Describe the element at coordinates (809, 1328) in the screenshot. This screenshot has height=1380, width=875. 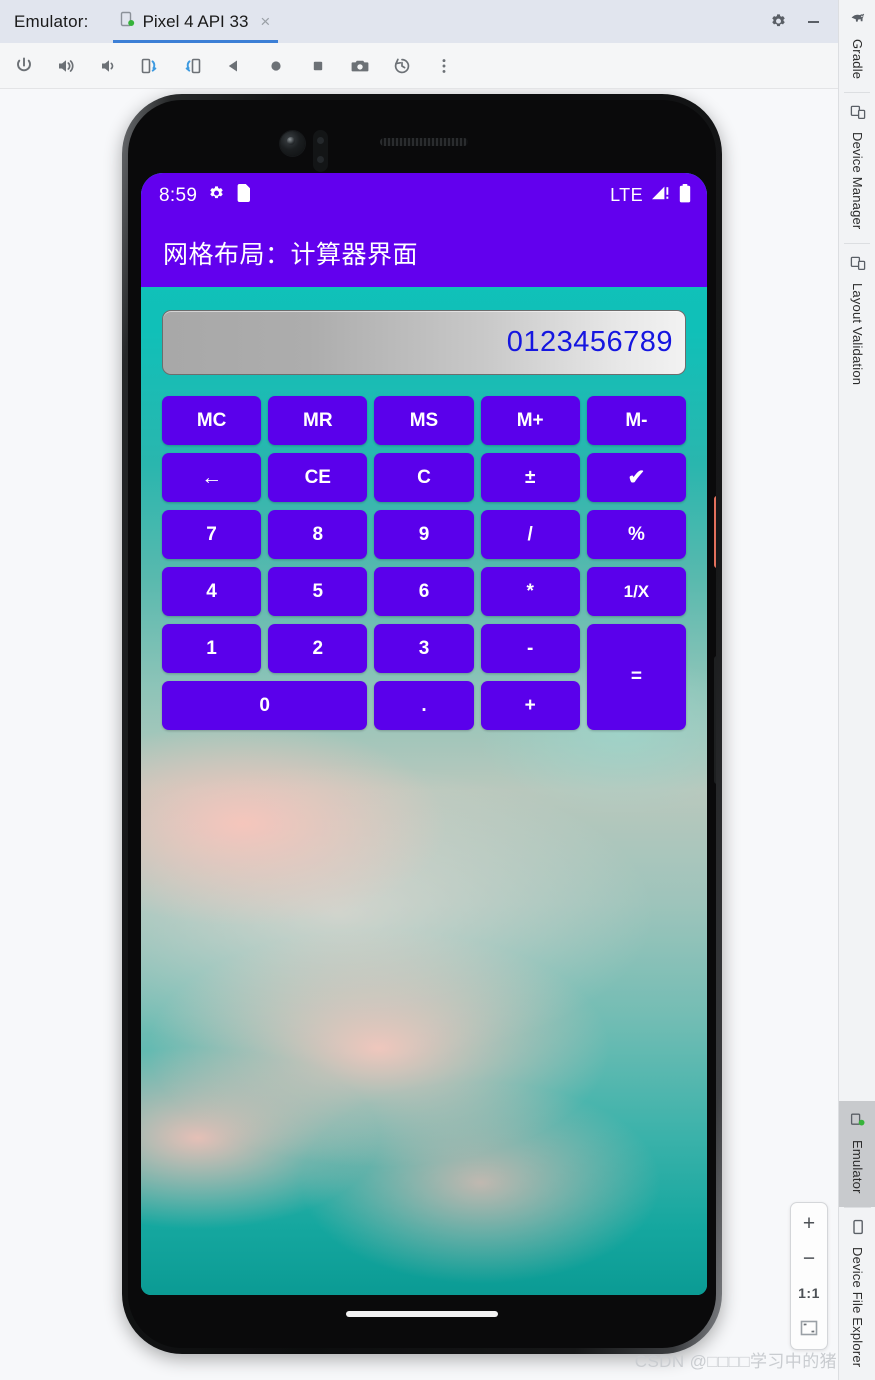
I see `fit-screen-icon` at that location.